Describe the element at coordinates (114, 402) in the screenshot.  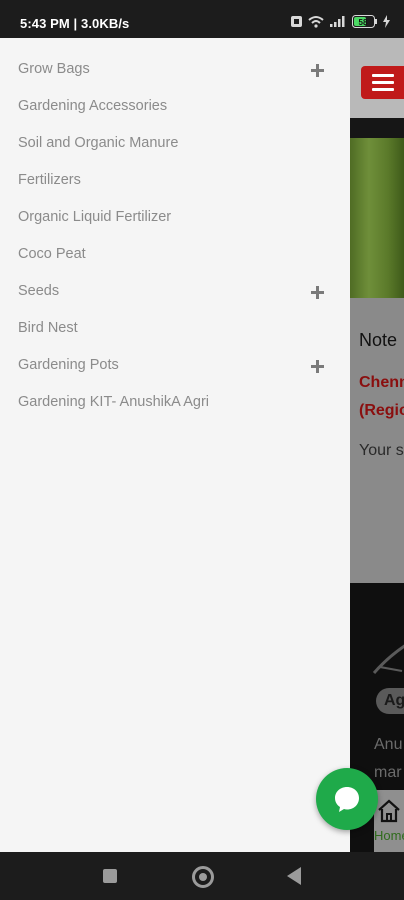
I see `drawer-item-label: Gardening KIT- AnushikA Agri` at that location.